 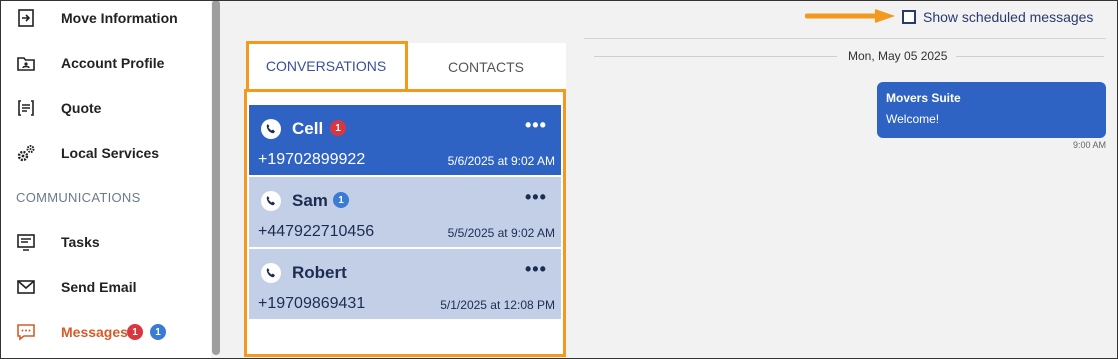 I want to click on conversation-number: +19702899922, so click(x=312, y=159).